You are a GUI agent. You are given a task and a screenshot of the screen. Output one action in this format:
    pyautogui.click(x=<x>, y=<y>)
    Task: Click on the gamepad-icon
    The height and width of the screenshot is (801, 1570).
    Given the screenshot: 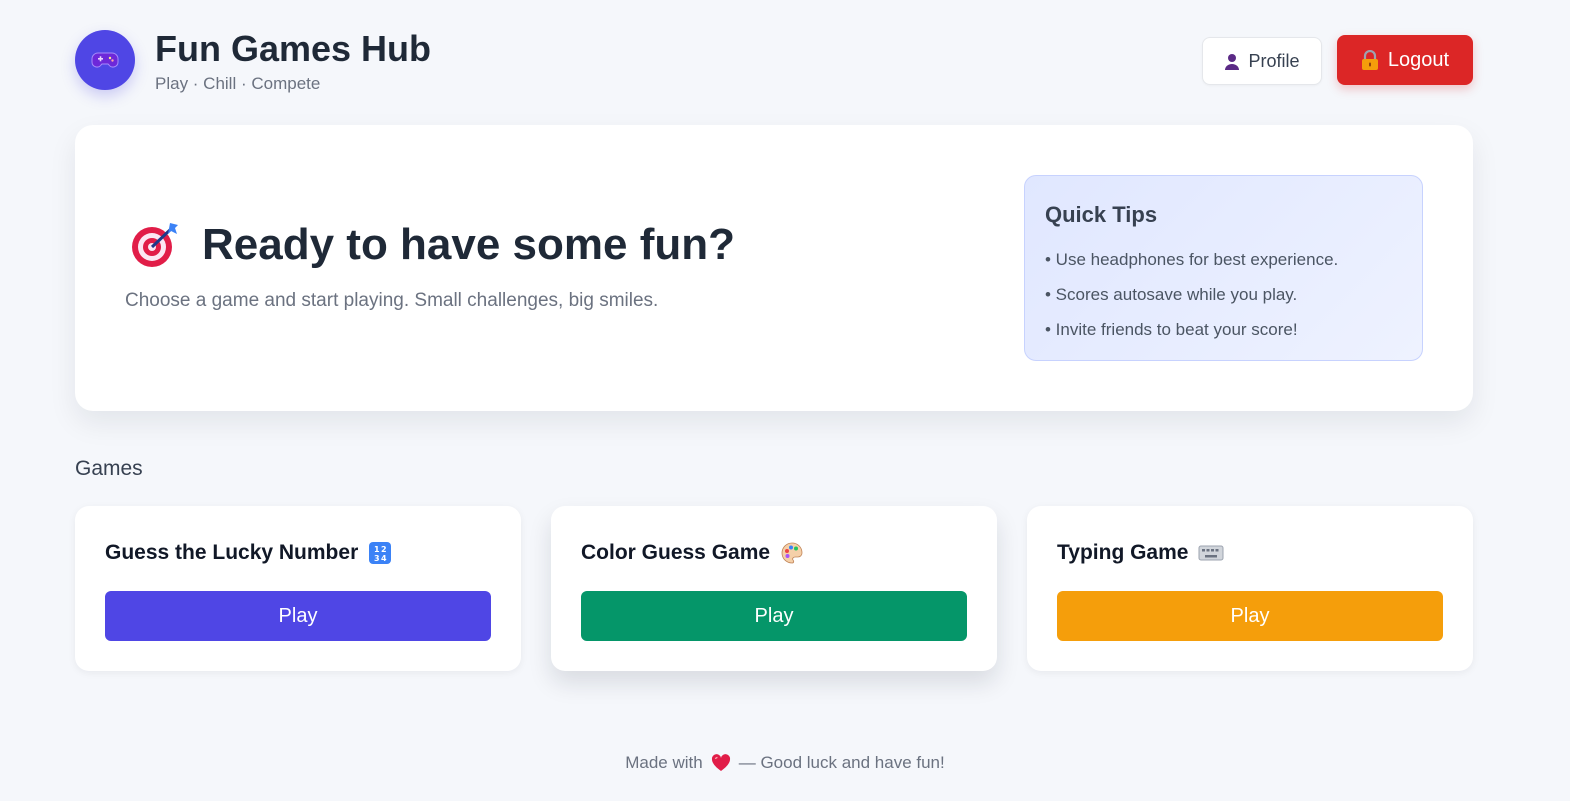 What is the action you would take?
    pyautogui.click(x=105, y=60)
    